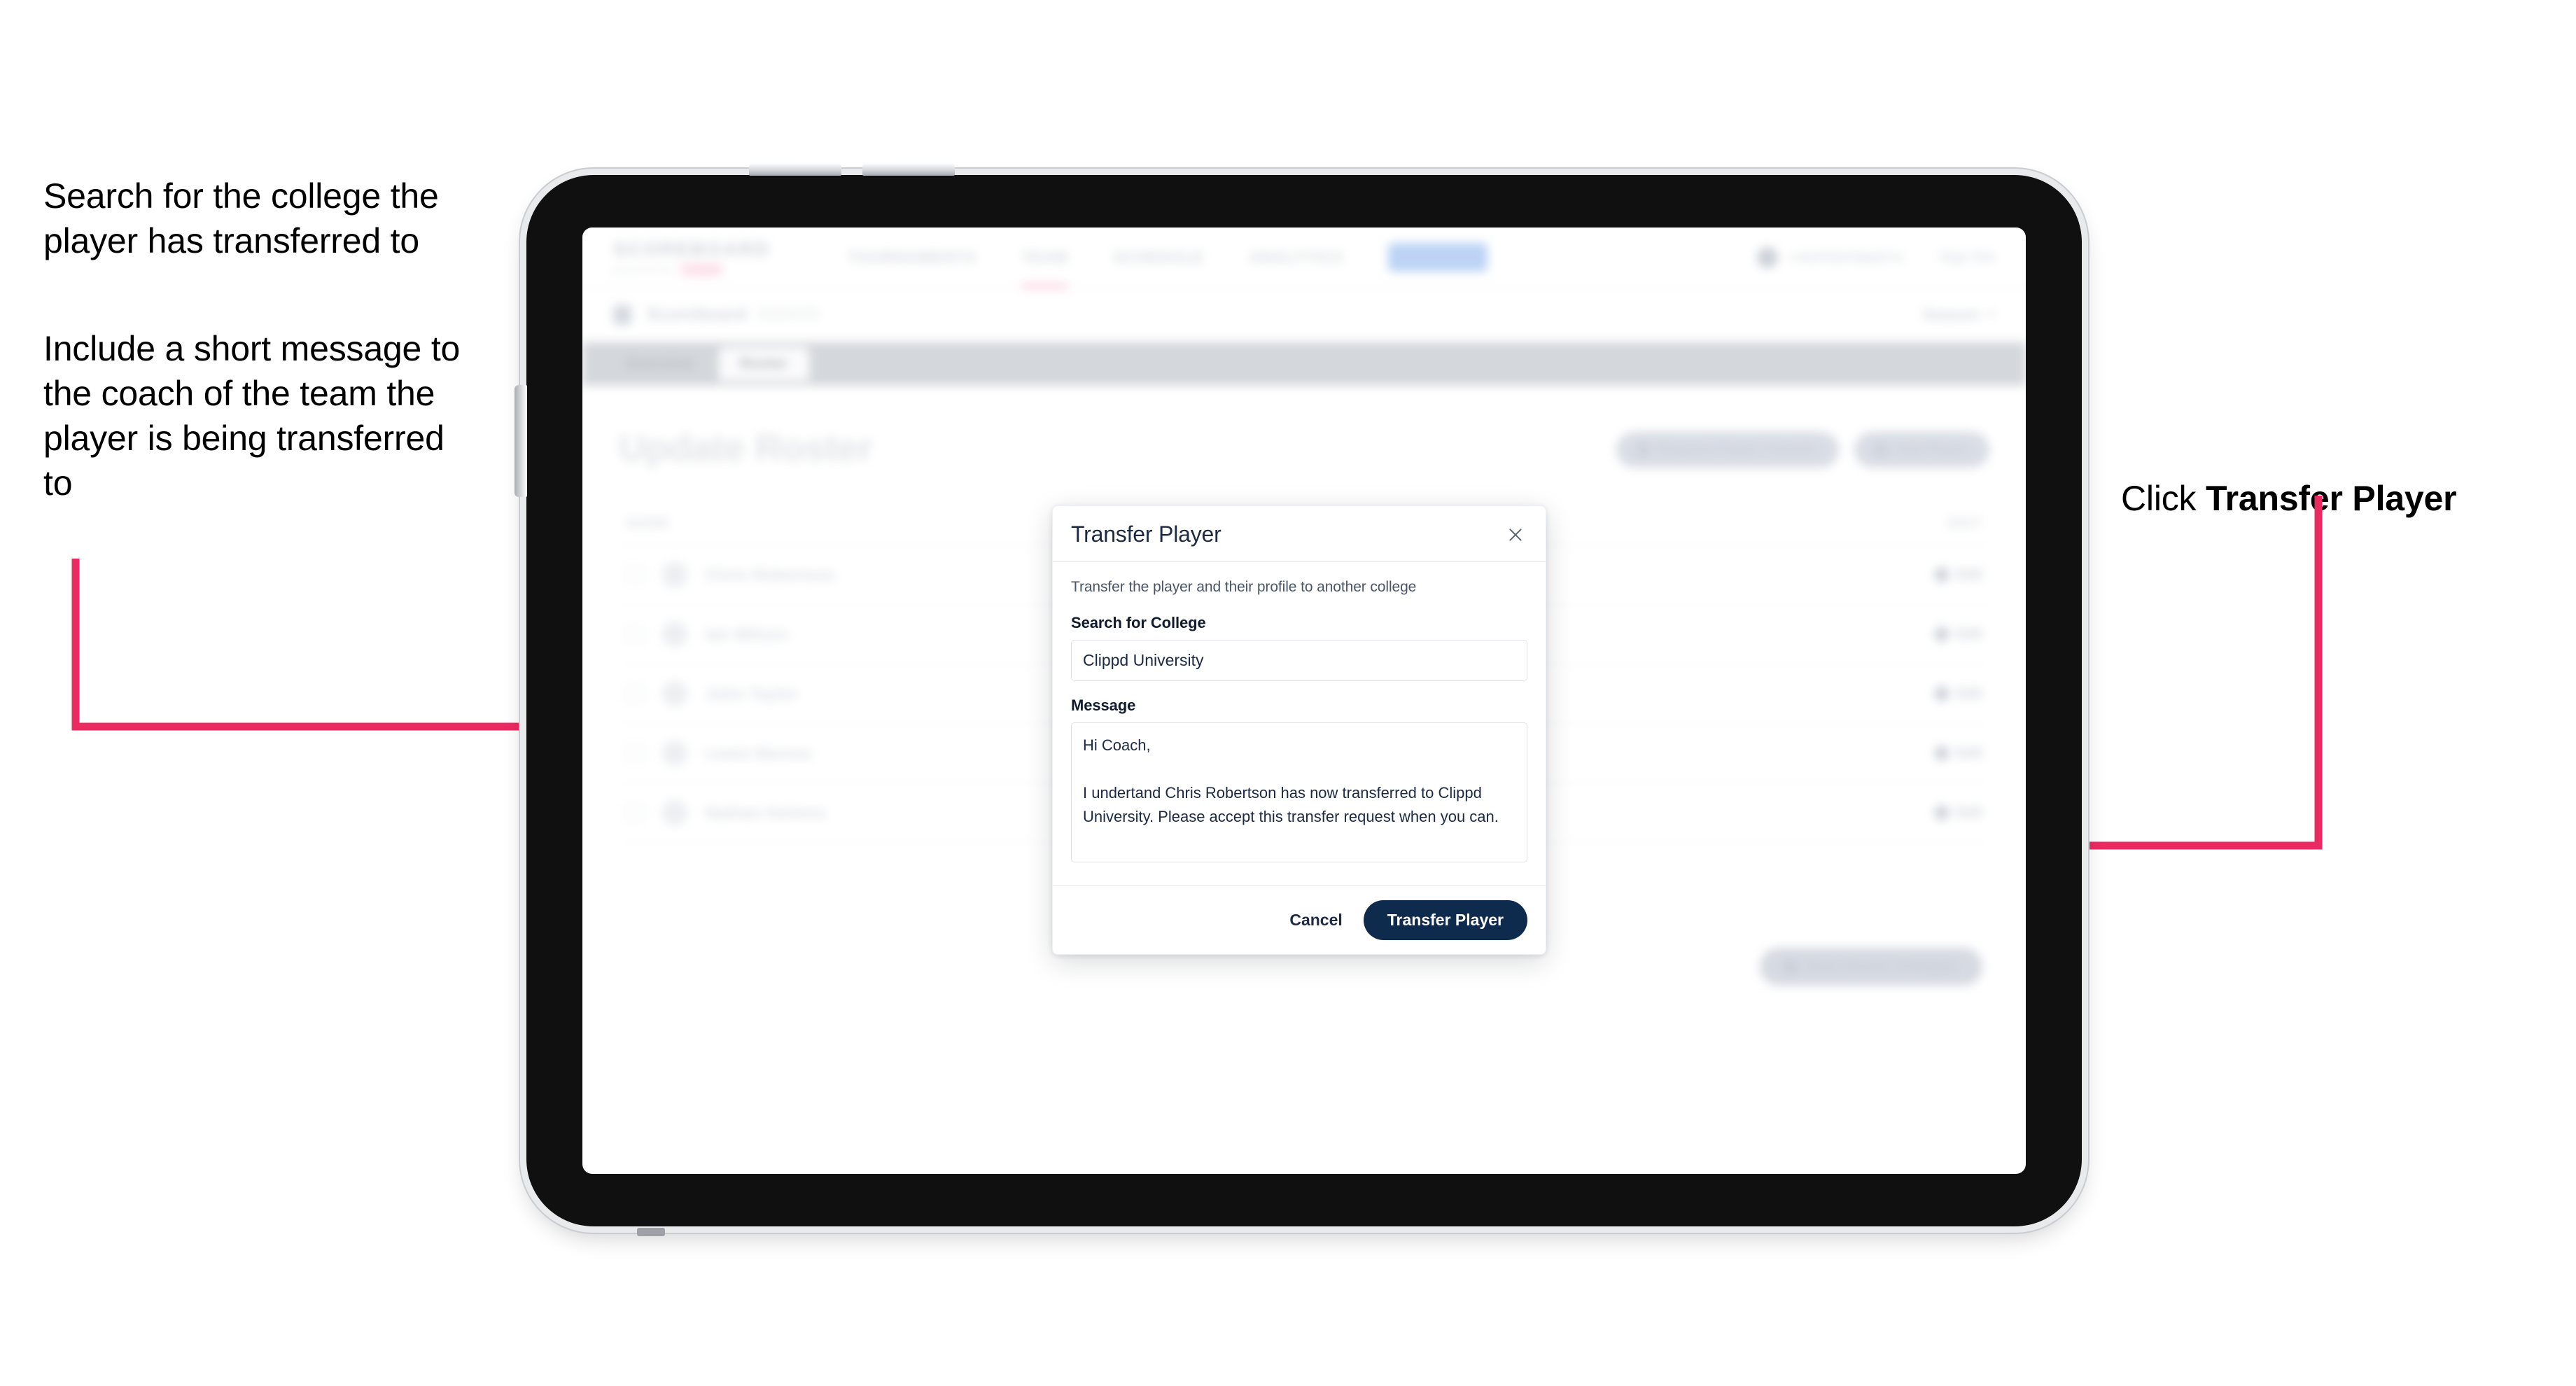 This screenshot has width=2576, height=1386. I want to click on save-icon, so click(1791, 966).